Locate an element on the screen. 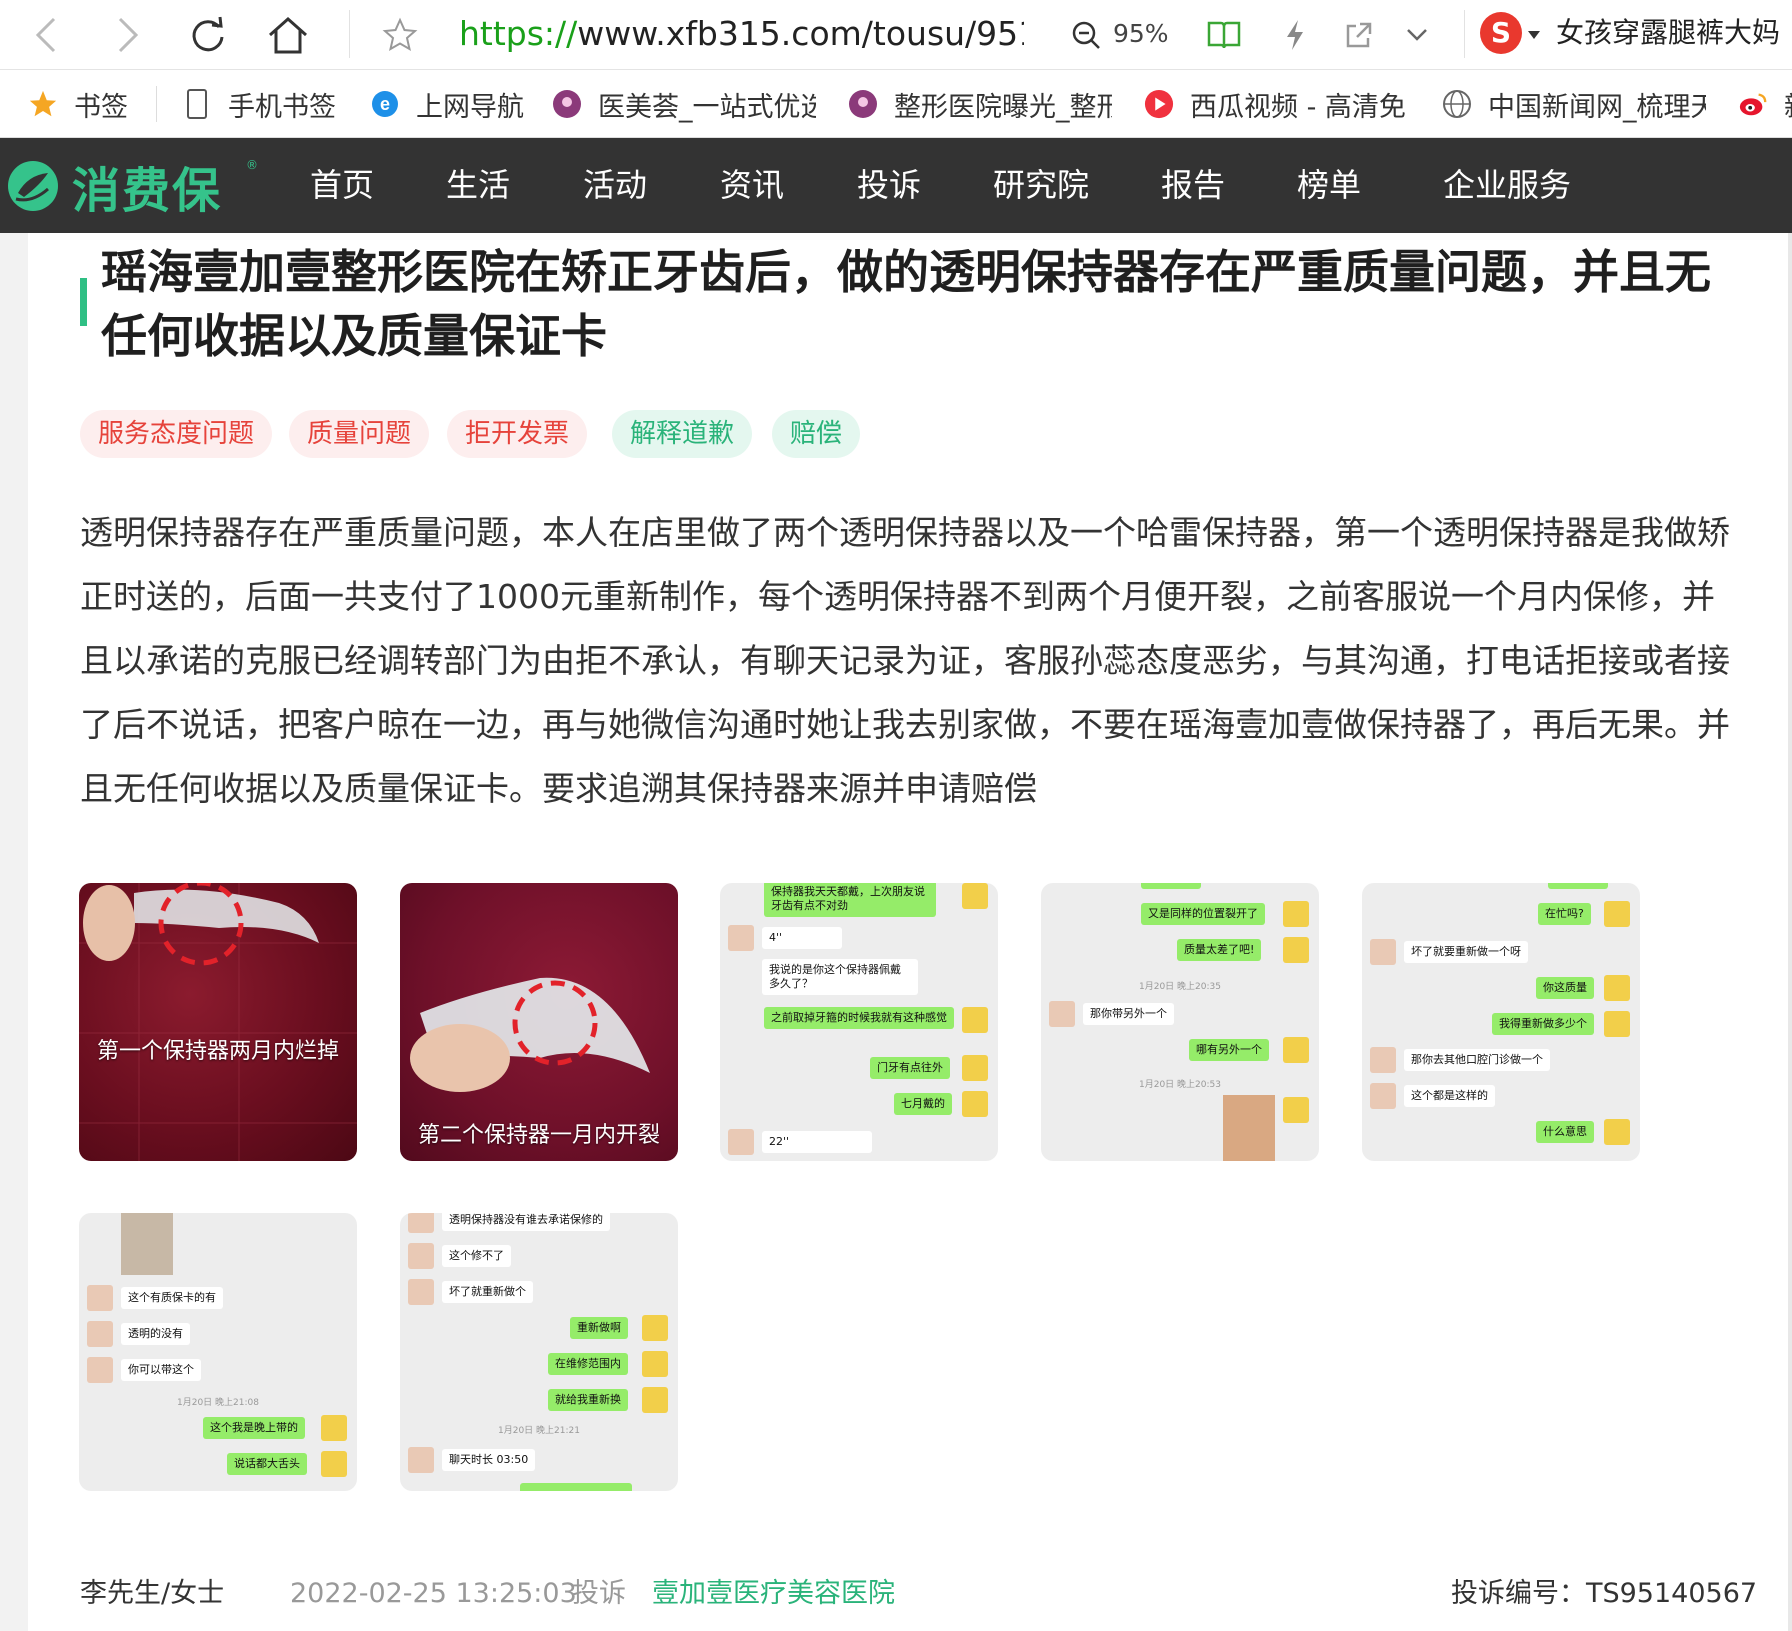  star-outline-icon is located at coordinates (400, 34).